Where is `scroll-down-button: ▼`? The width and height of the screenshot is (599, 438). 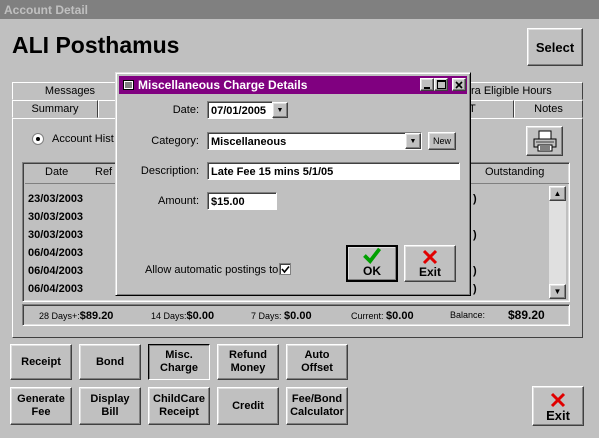
scroll-down-button: ▼ is located at coordinates (557, 291).